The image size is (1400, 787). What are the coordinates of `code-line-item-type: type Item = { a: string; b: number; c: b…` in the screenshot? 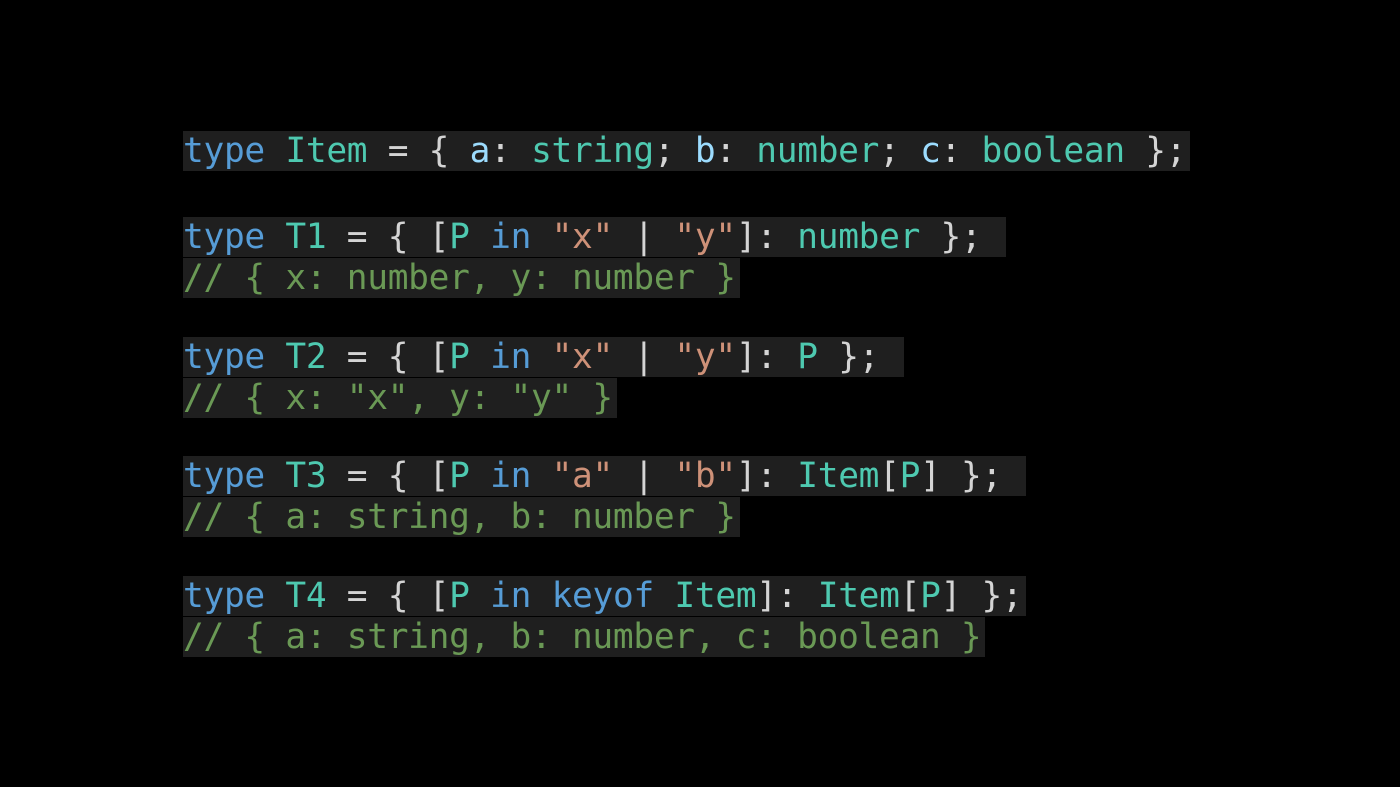 It's located at (687, 151).